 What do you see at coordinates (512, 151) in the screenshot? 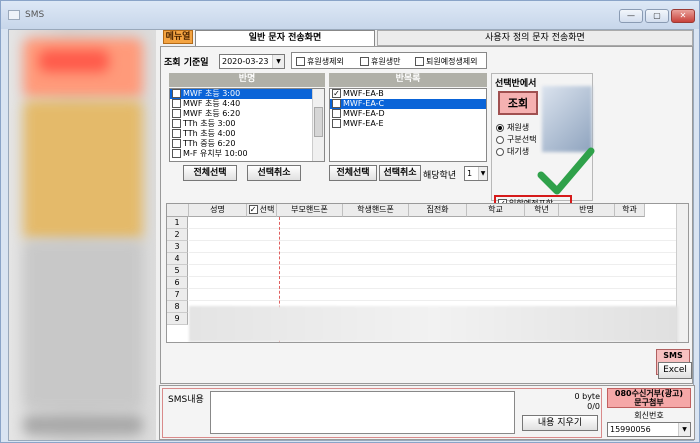
I see `radio-option: 대기생` at bounding box center [512, 151].